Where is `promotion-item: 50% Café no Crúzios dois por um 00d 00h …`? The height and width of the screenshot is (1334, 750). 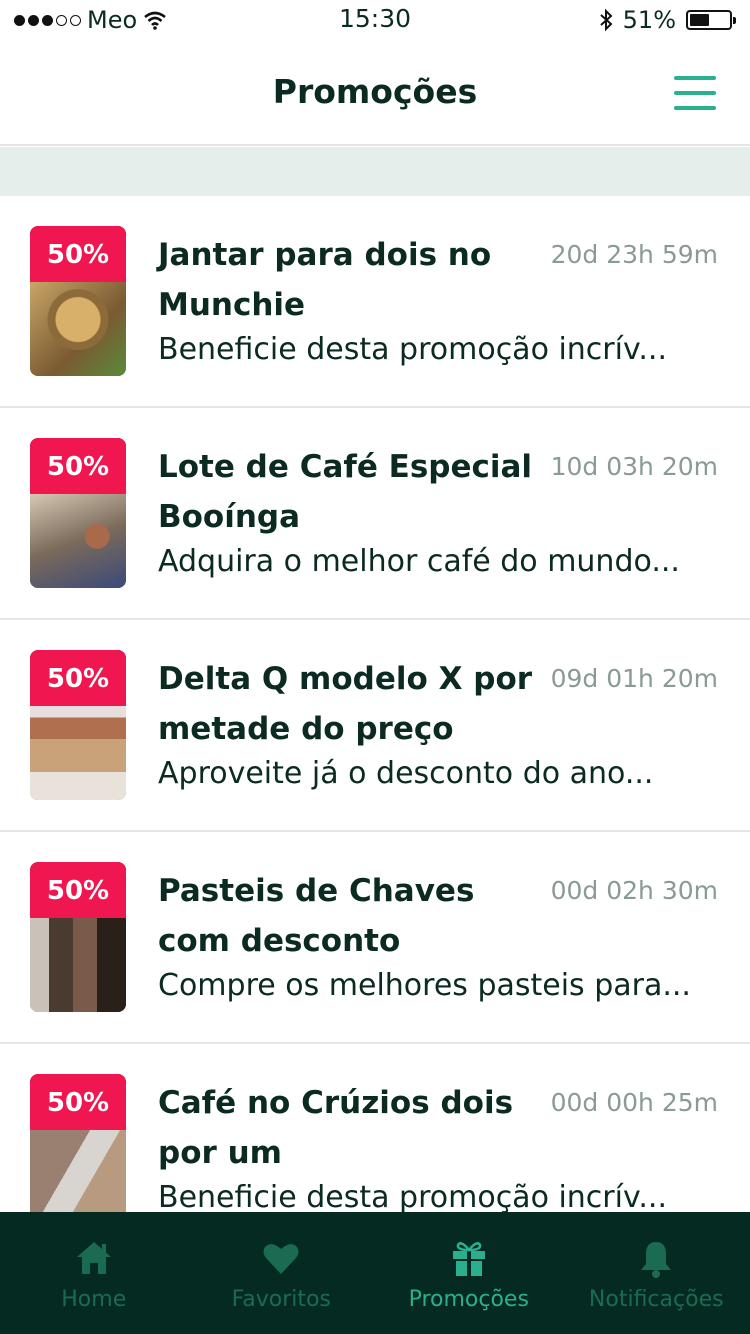 promotion-item: 50% Café no Crúzios dois por um 00d 00h … is located at coordinates (375, 1128).